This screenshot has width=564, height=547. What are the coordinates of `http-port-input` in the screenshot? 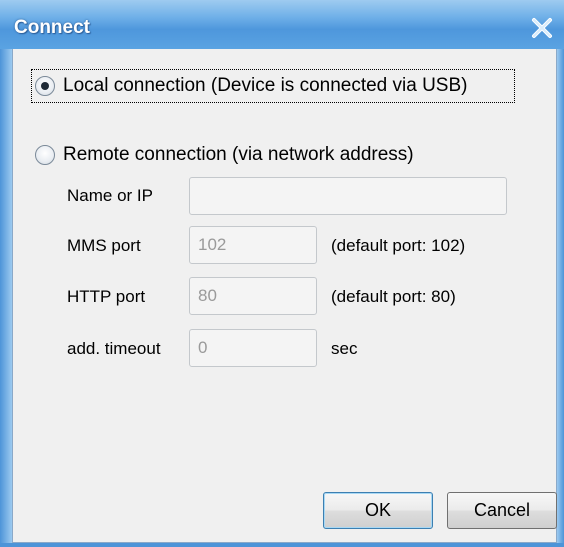 It's located at (253, 296).